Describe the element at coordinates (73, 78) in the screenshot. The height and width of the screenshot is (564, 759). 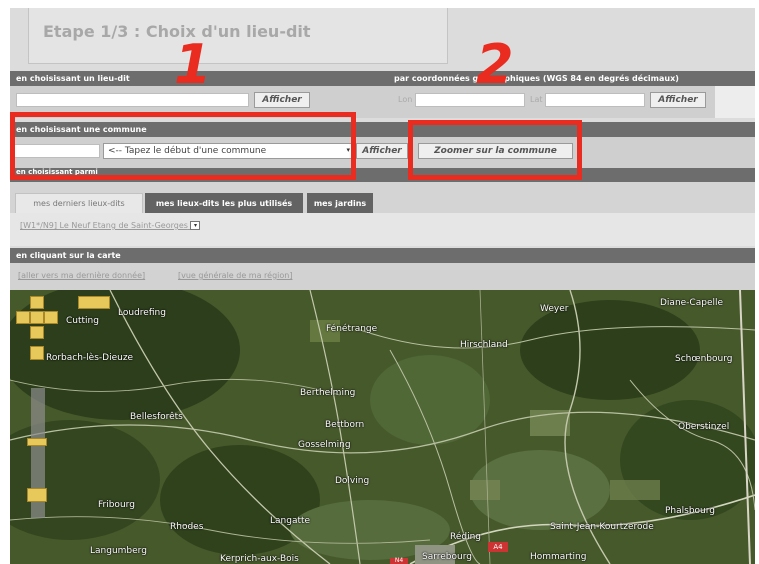
I see `lieudit-header-label: en choisissant un lieu-dit` at that location.